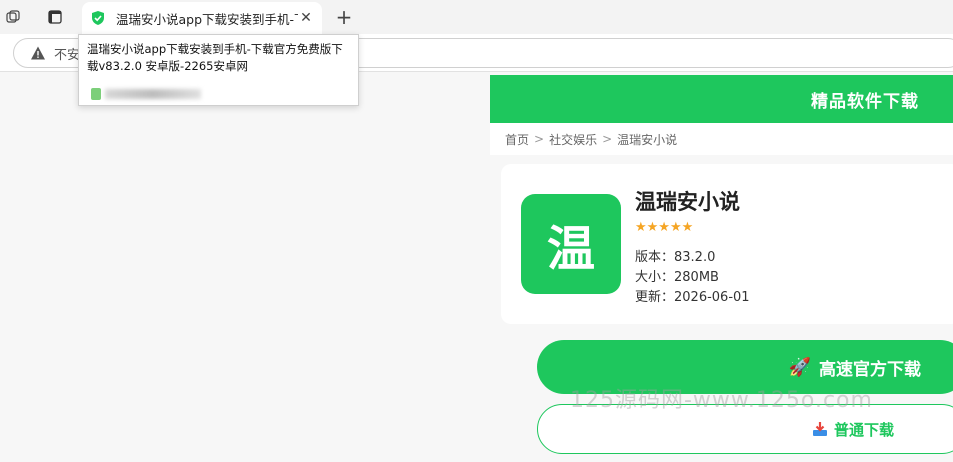 The width and height of the screenshot is (953, 462). Describe the element at coordinates (677, 277) in the screenshot. I see `app-size: 大小：280MB` at that location.